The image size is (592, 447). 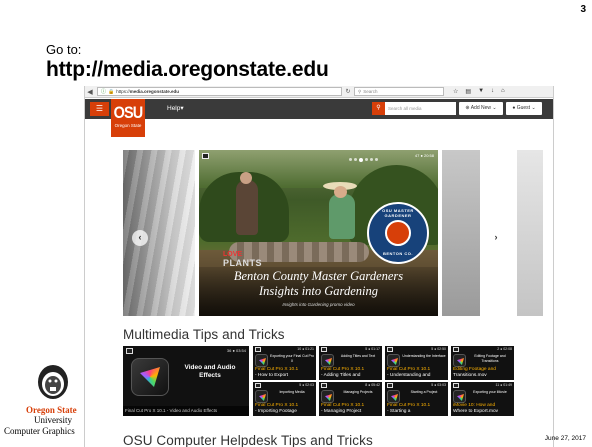 I want to click on featured-video-meta: 36 ● 03:54, so click(x=236, y=350).